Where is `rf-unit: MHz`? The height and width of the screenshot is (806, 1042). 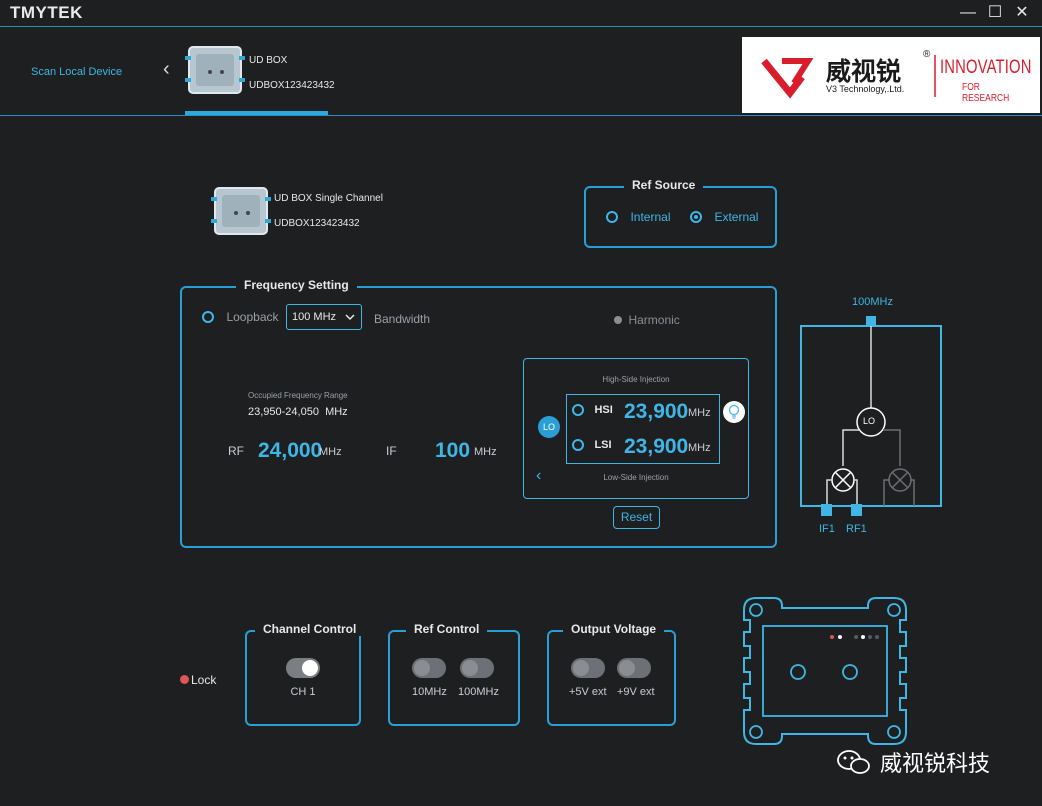 rf-unit: MHz is located at coordinates (330, 452).